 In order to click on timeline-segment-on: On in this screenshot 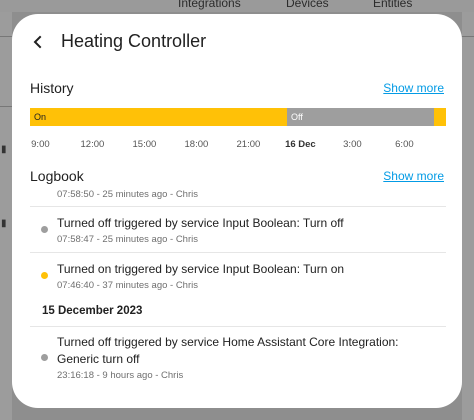, I will do `click(158, 117)`.